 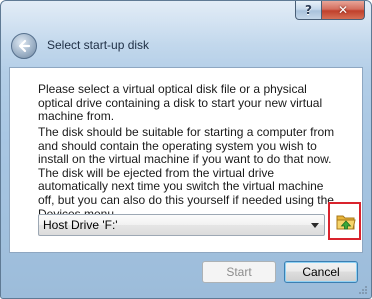 What do you see at coordinates (315, 225) in the screenshot?
I see `chevron-down-icon` at bounding box center [315, 225].